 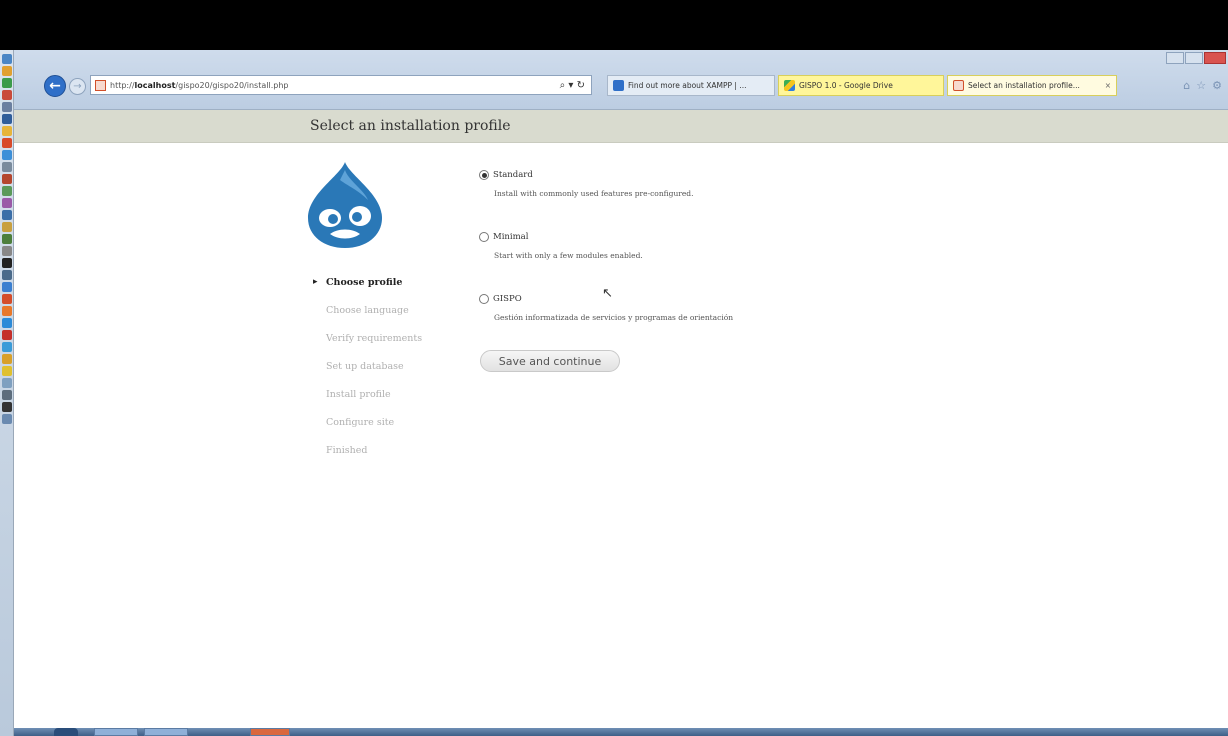 What do you see at coordinates (618, 85) in the screenshot?
I see `xampp-tab-icon` at bounding box center [618, 85].